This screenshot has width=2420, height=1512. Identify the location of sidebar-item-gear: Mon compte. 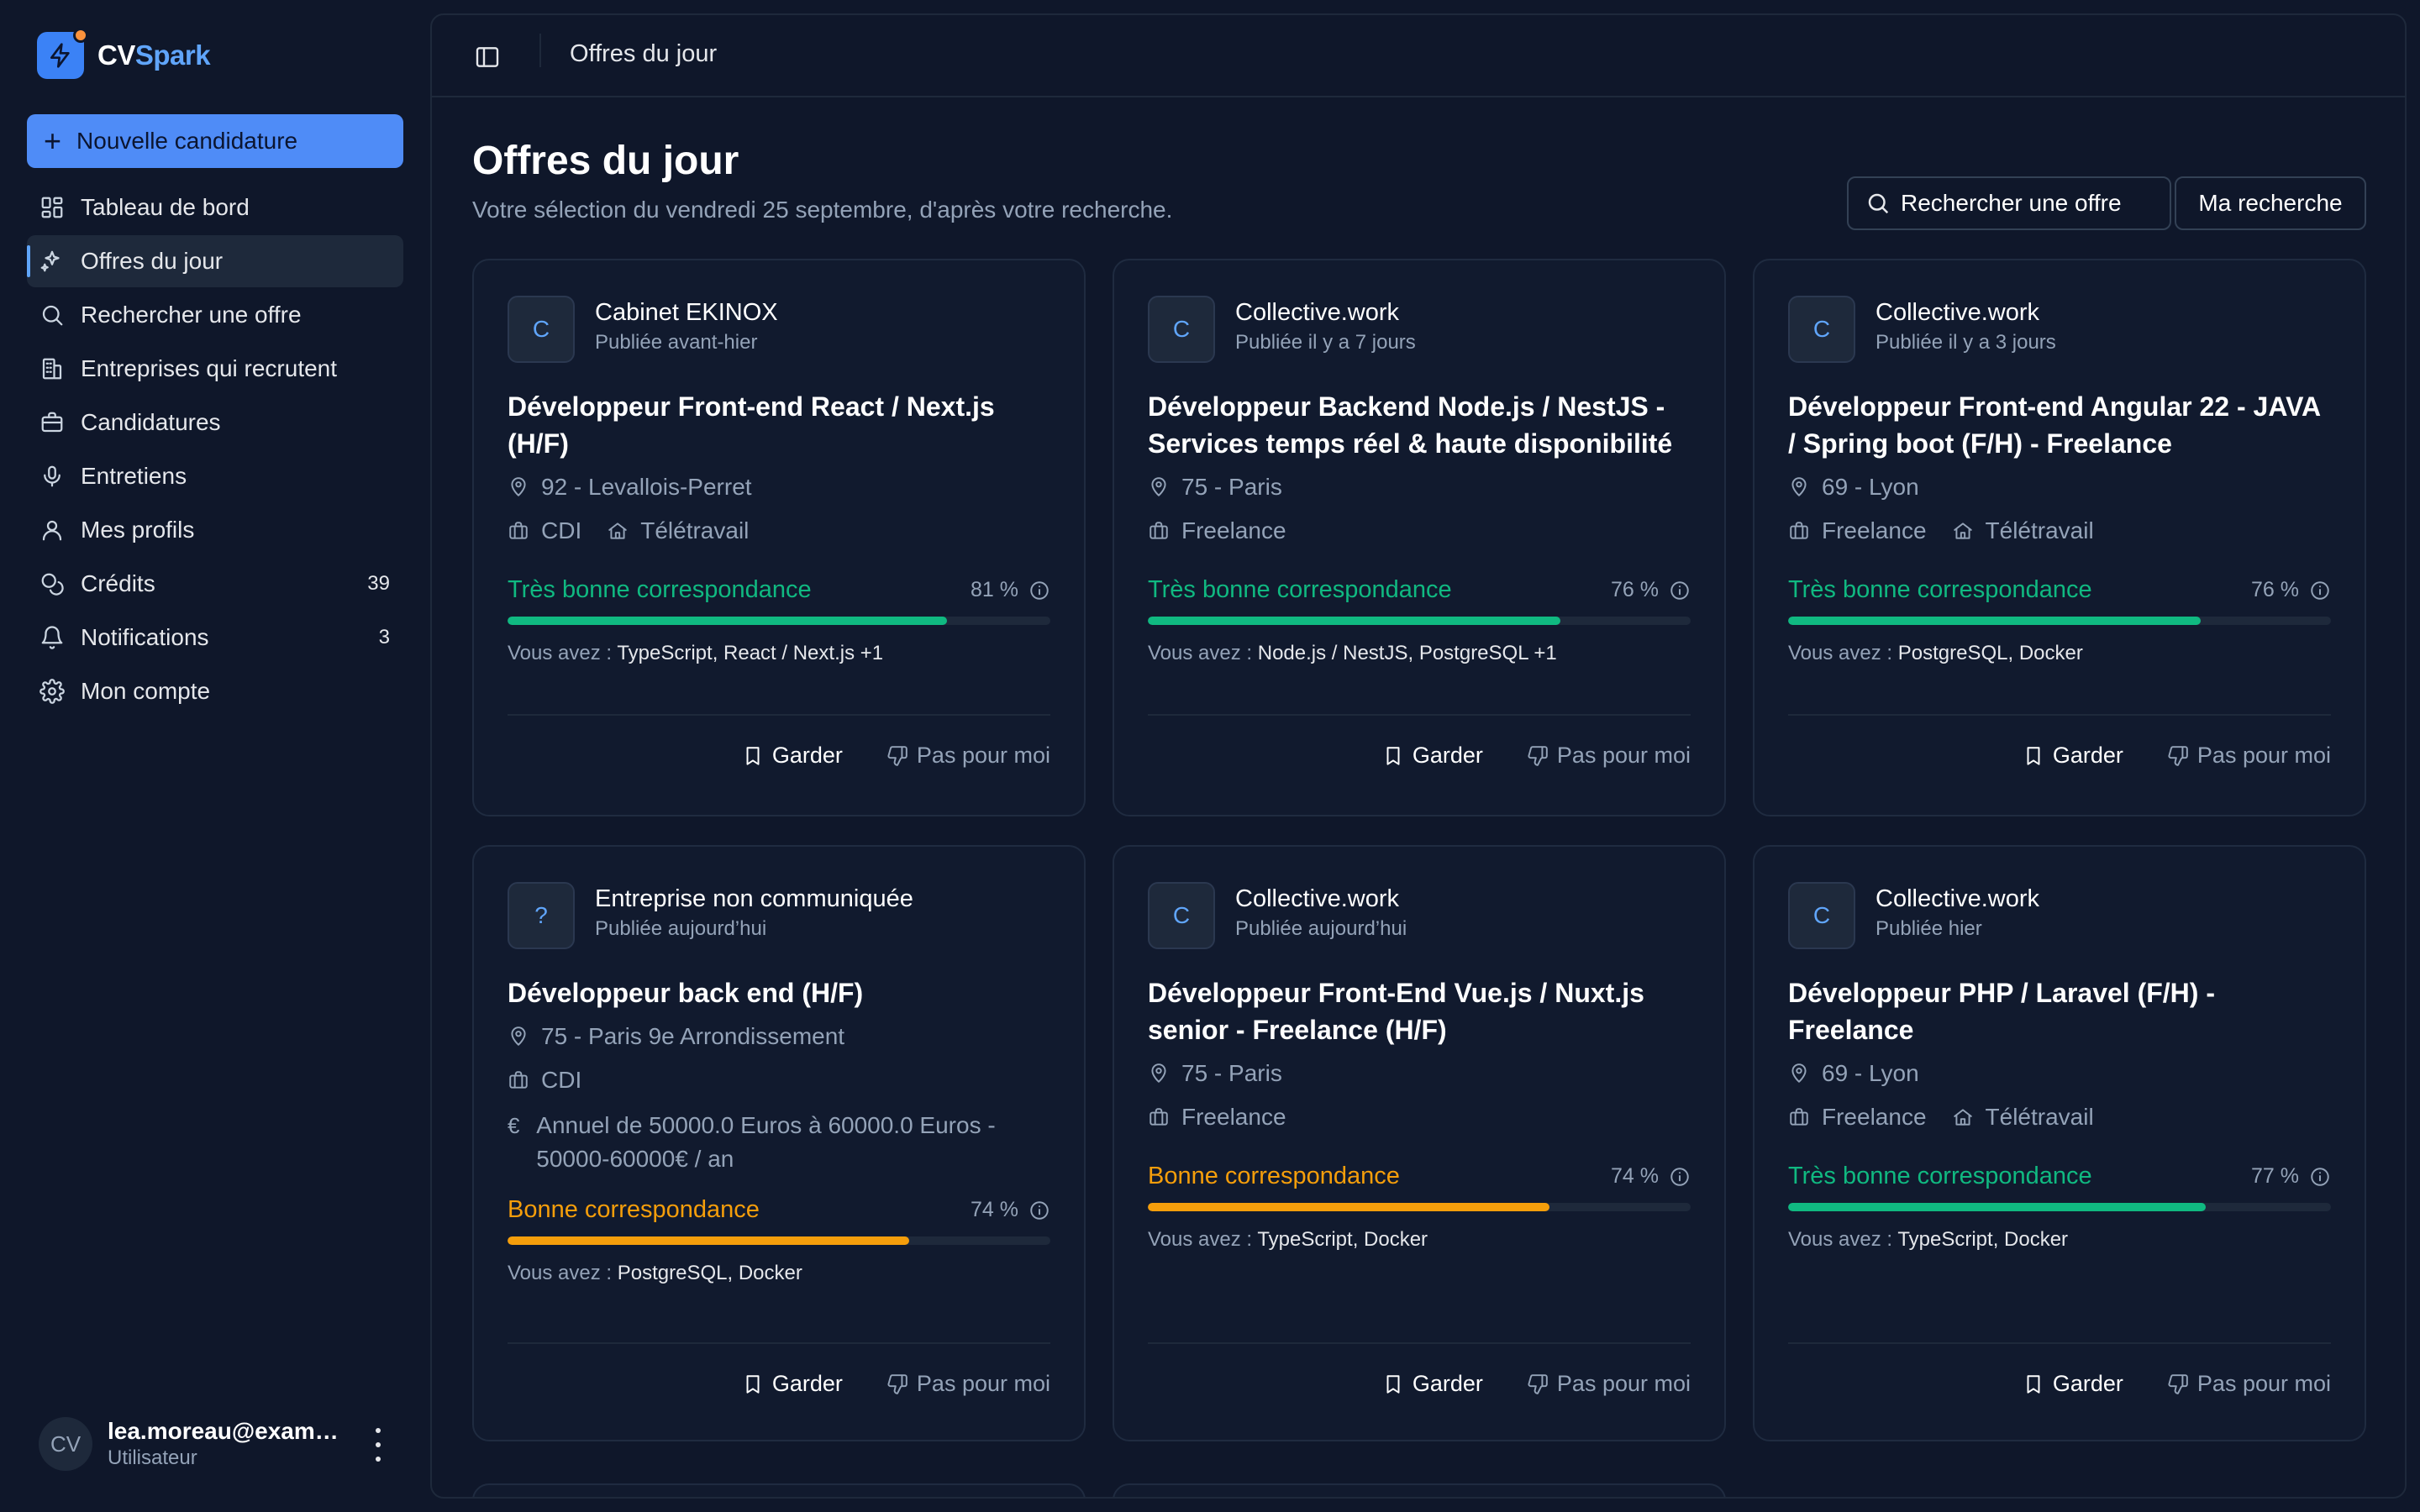
(215, 691).